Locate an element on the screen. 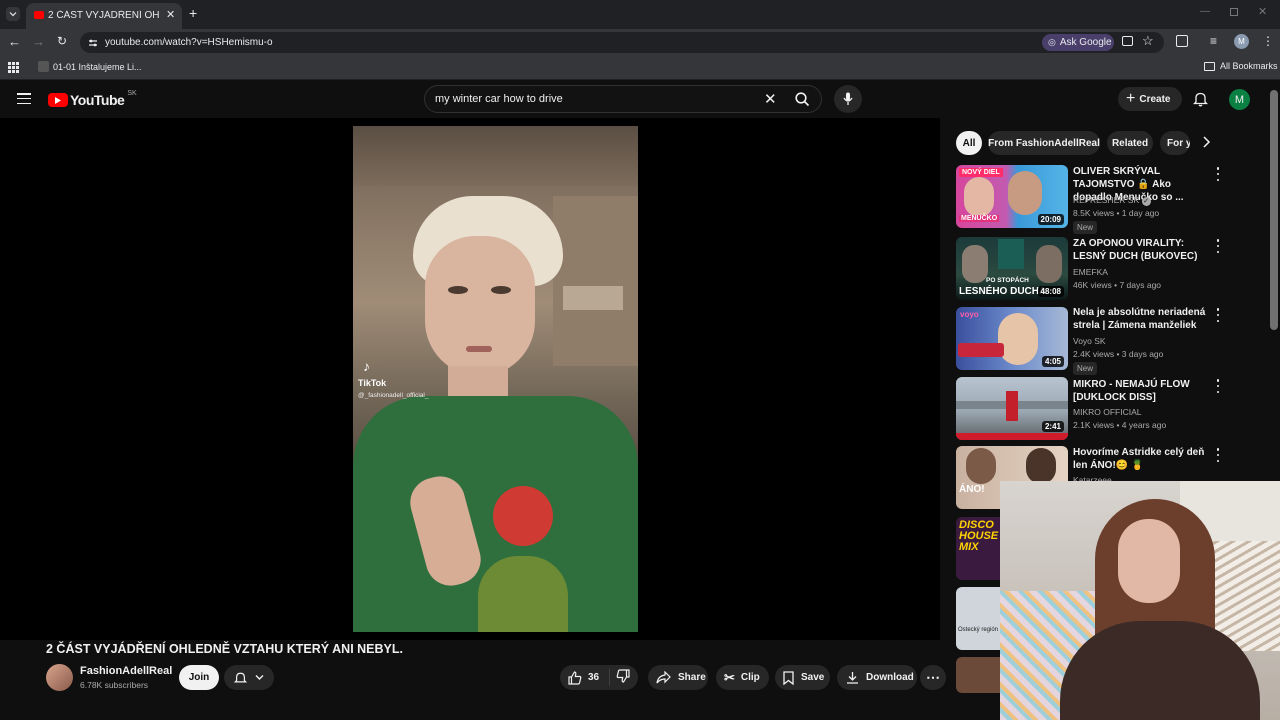 Image resolution: width=1280 pixels, height=720 pixels. recommendation-meta: 46K views • 7 days ago is located at coordinates (1117, 285).